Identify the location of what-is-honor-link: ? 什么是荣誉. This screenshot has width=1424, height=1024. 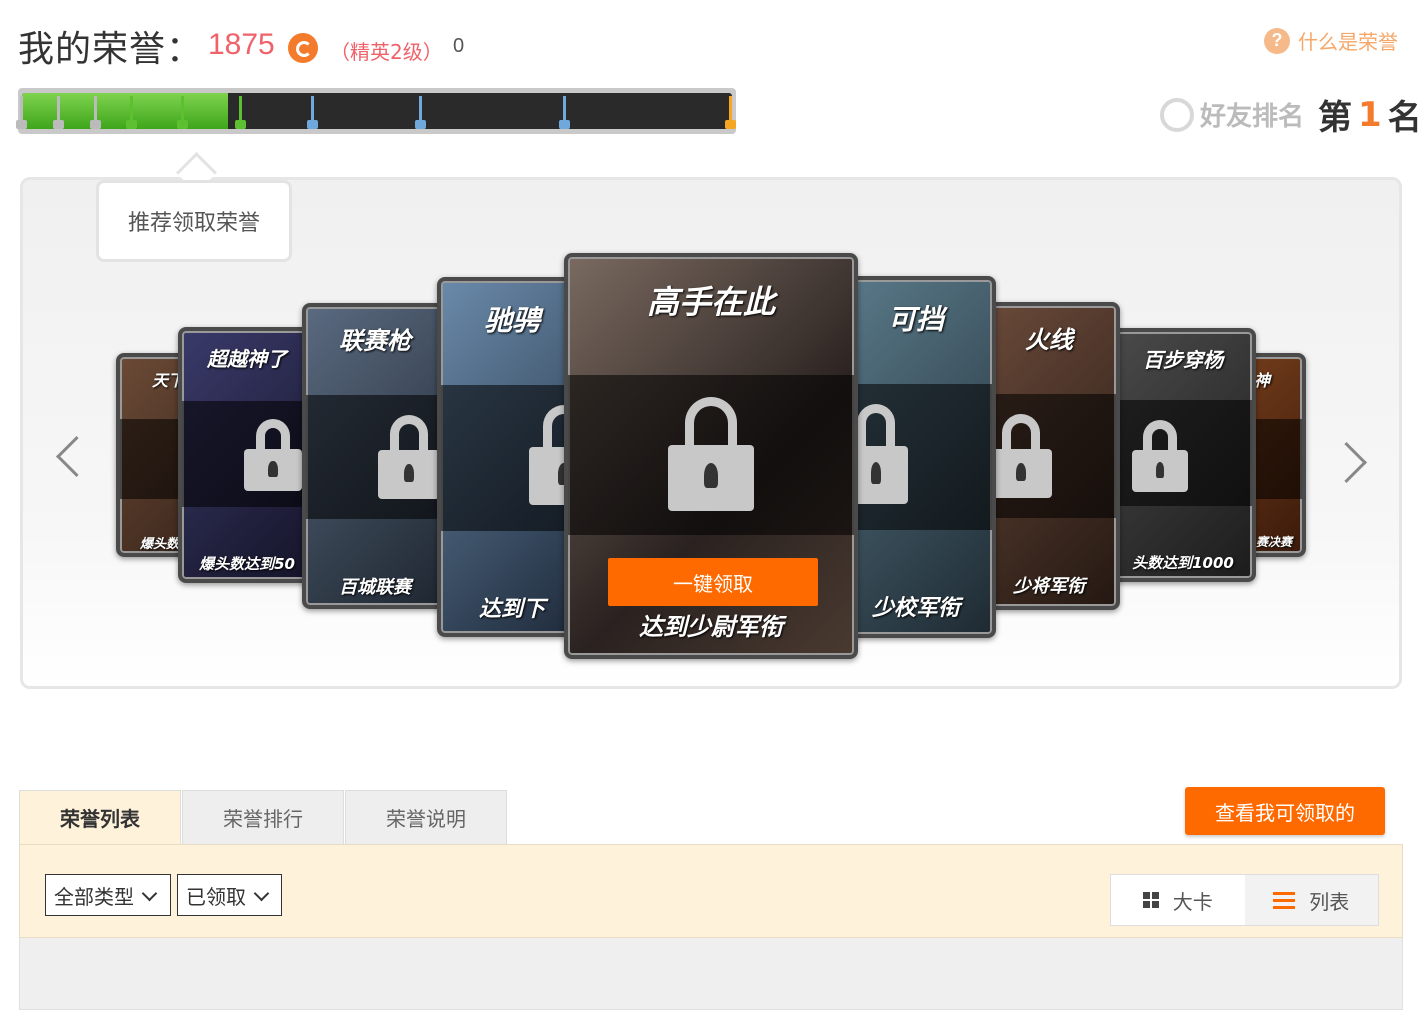
(1331, 40).